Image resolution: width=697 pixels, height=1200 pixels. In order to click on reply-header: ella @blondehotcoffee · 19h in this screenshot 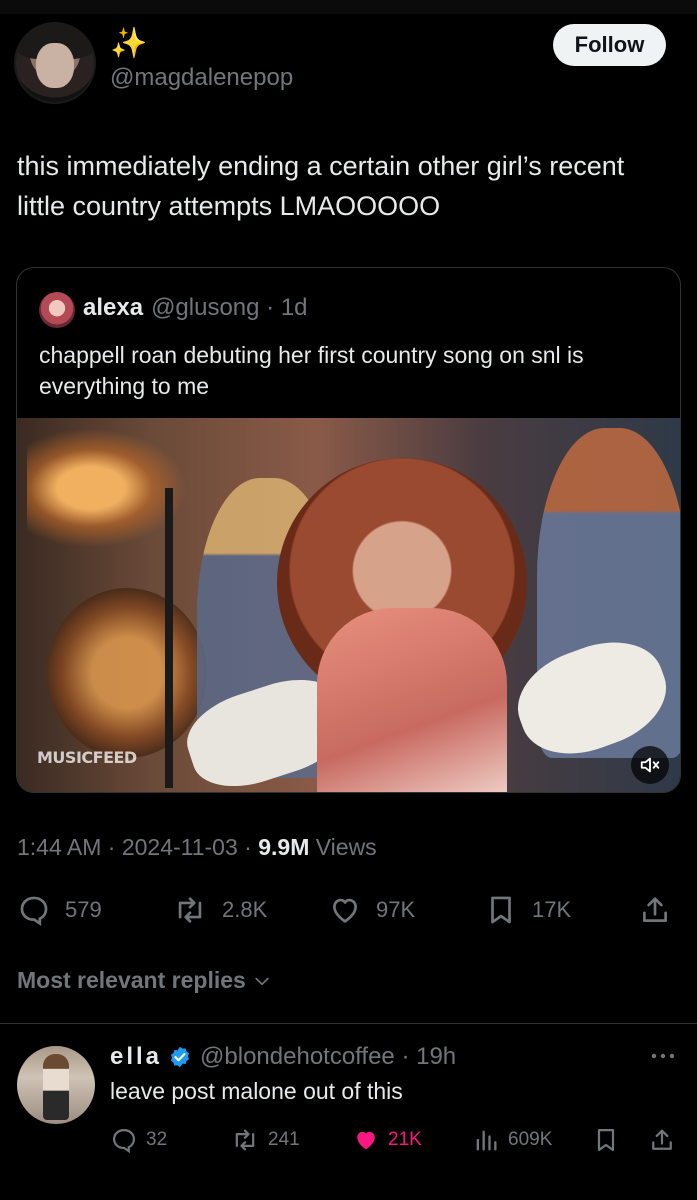, I will do `click(283, 1057)`.